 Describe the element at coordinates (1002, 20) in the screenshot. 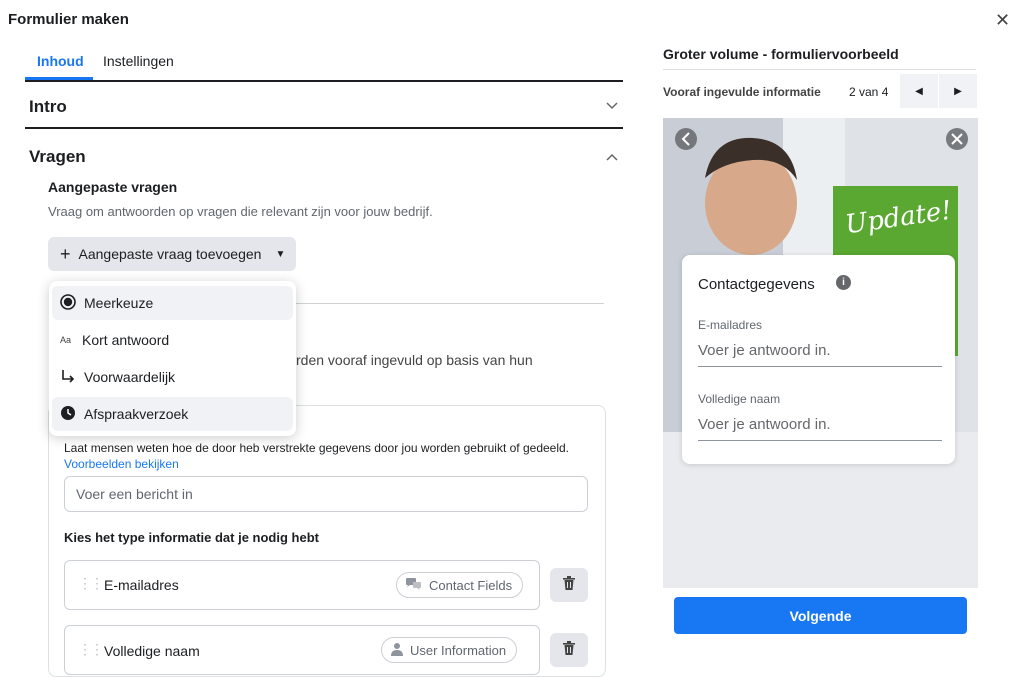

I see `close-icon: ✕` at that location.